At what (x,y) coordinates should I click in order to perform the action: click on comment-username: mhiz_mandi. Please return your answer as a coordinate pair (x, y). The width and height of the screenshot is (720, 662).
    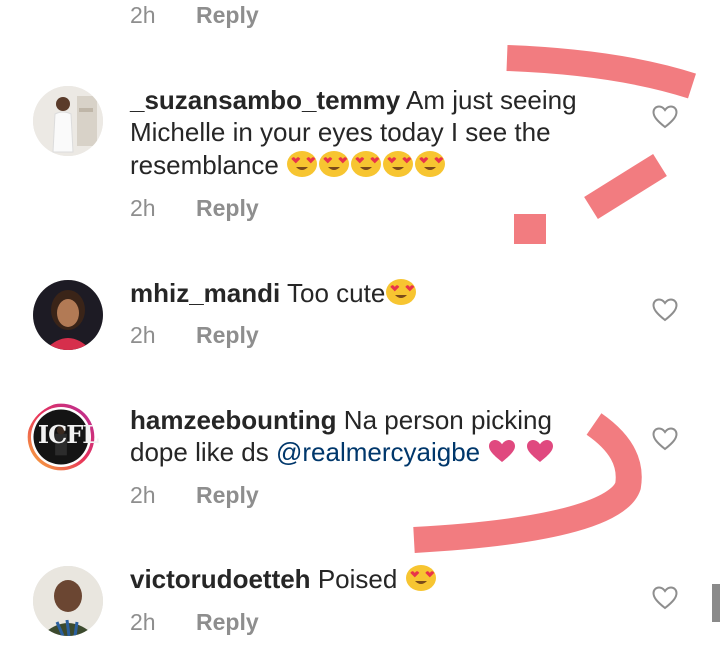
    Looking at the image, I should click on (205, 293).